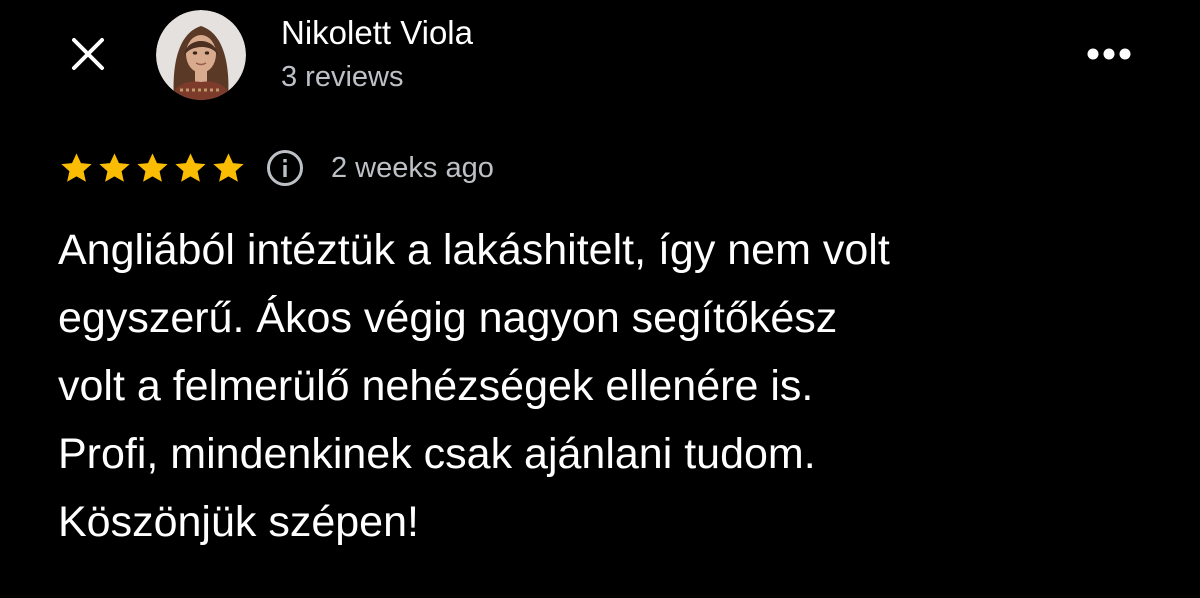 Image resolution: width=1200 pixels, height=598 pixels. Describe the element at coordinates (377, 33) in the screenshot. I see `reviewer-name: Nikolett Viola` at that location.